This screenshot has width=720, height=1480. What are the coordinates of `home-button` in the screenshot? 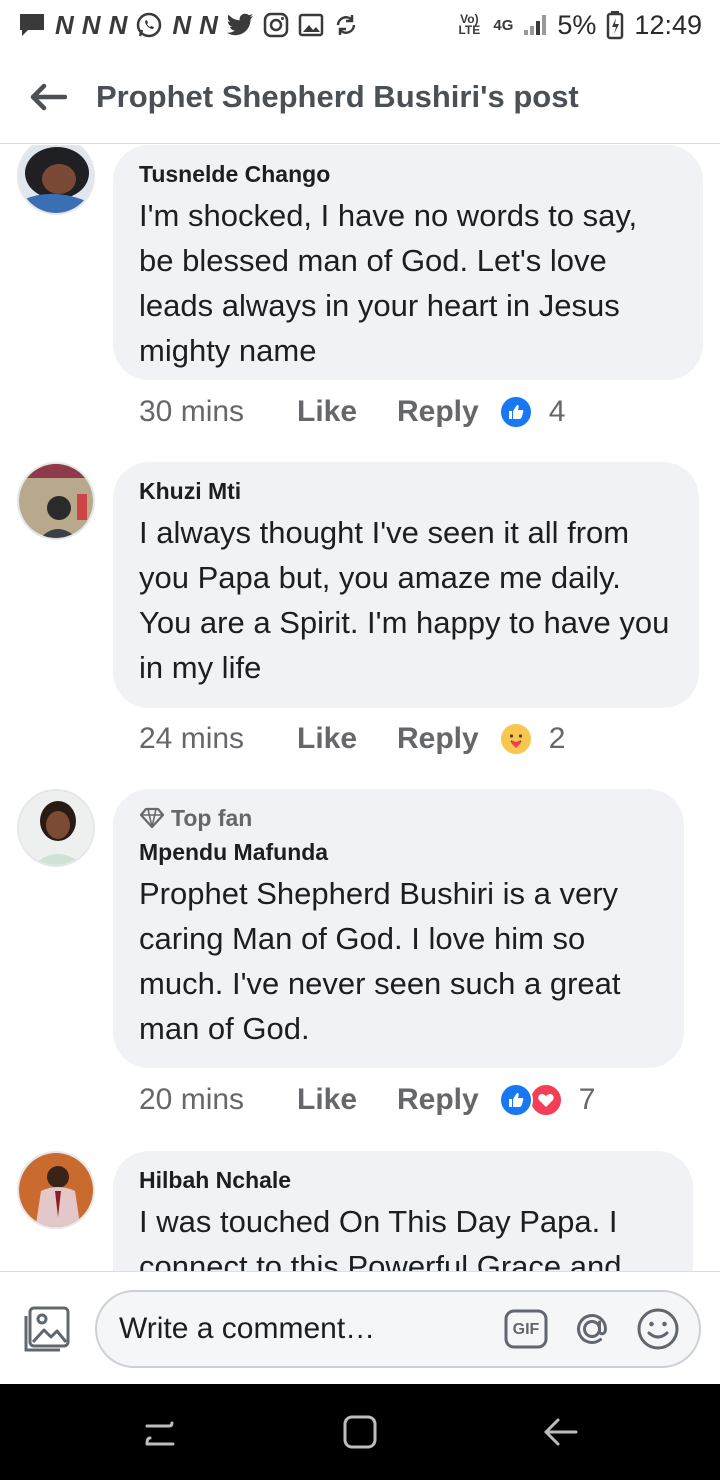 It's located at (360, 1432).